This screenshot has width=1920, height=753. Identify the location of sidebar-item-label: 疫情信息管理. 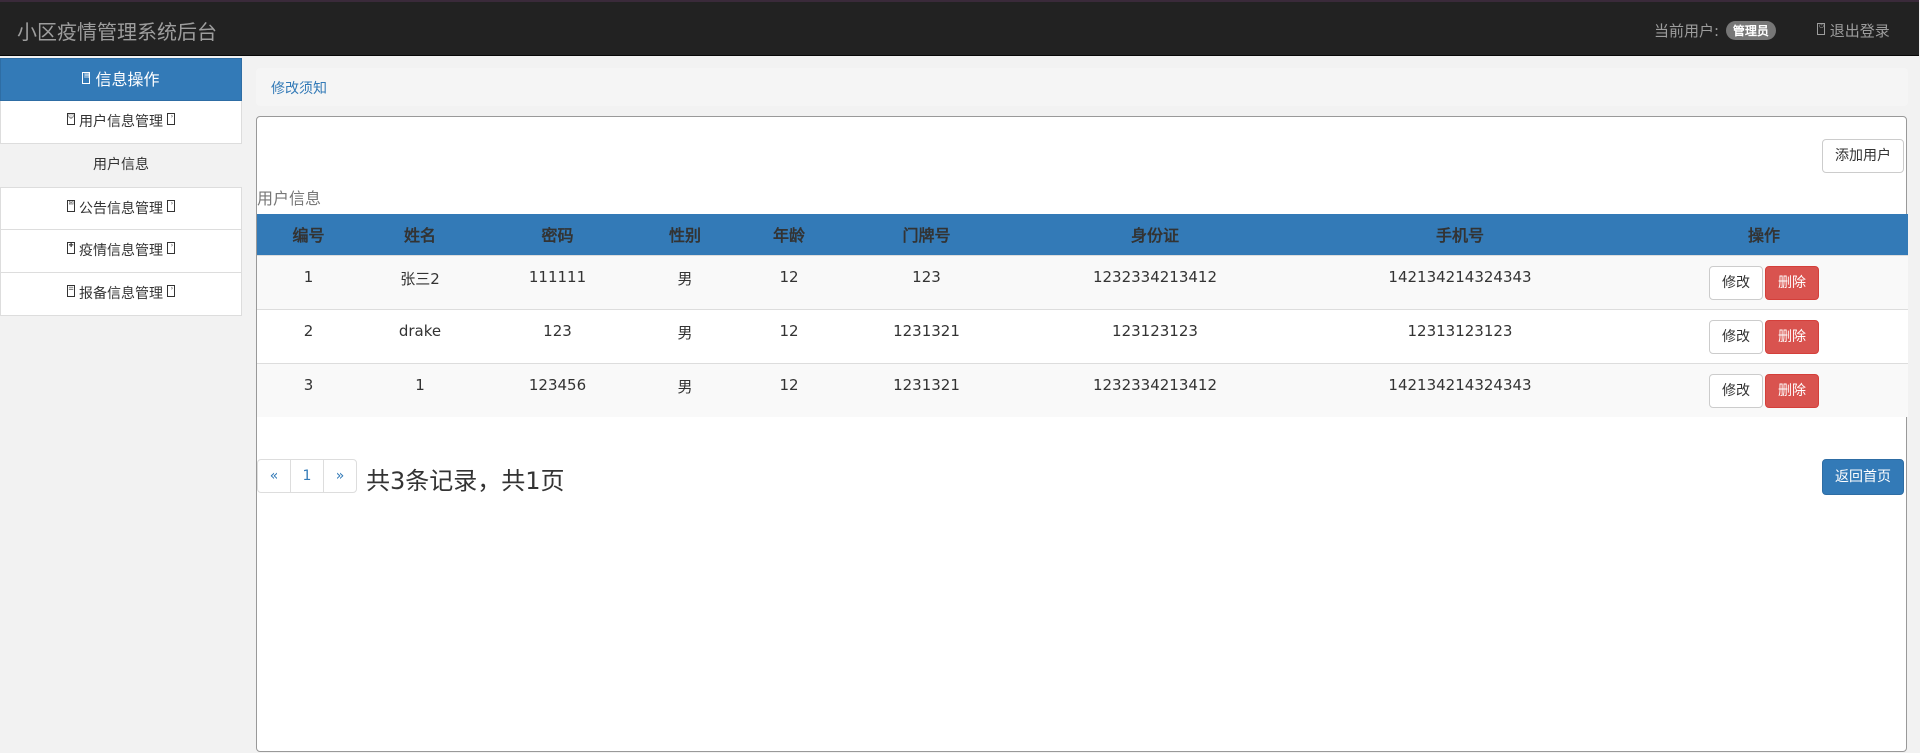
(121, 251).